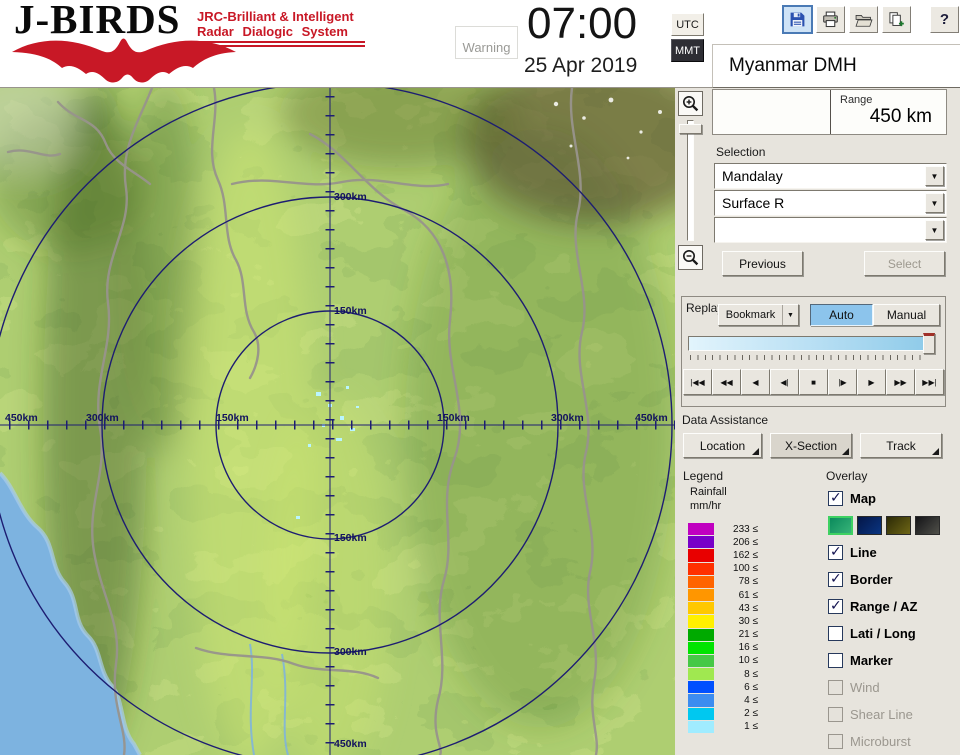 This screenshot has width=960, height=755. What do you see at coordinates (869, 525) in the screenshot?
I see `map-style-navy-button` at bounding box center [869, 525].